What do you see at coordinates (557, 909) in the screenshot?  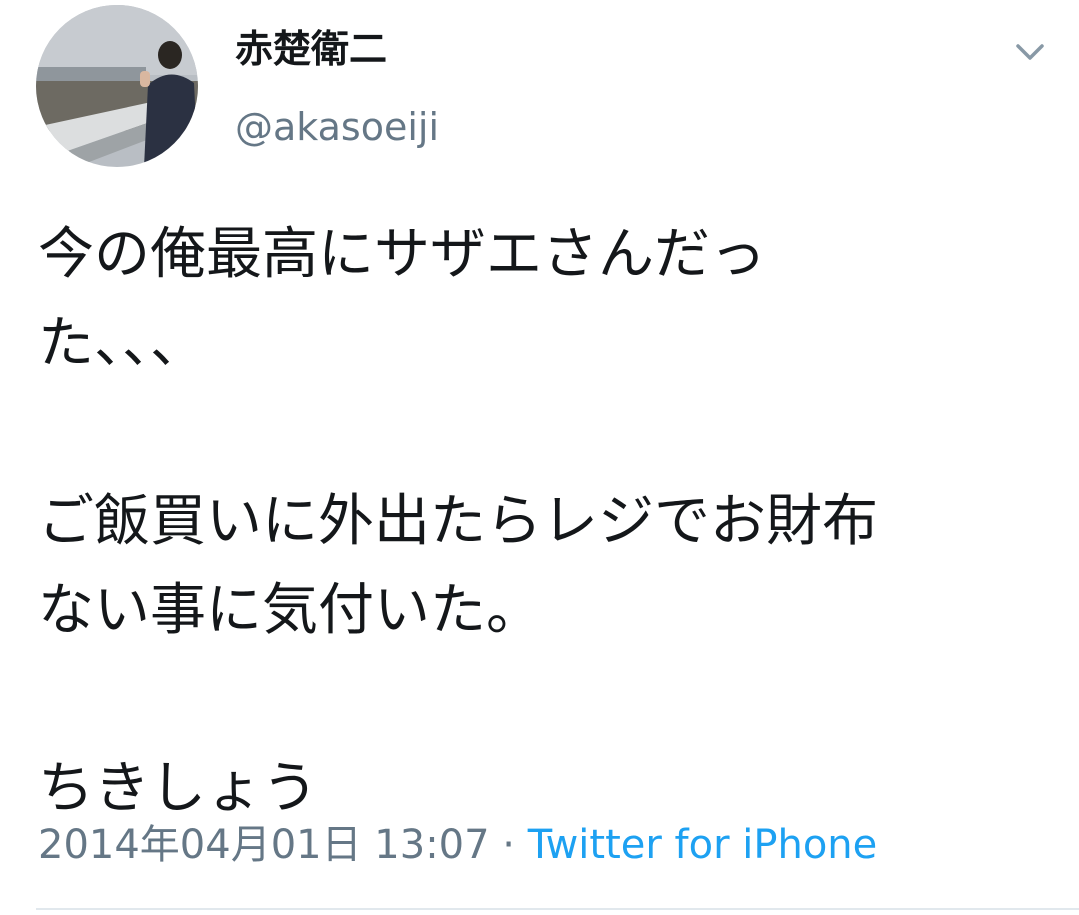 I see `divider` at bounding box center [557, 909].